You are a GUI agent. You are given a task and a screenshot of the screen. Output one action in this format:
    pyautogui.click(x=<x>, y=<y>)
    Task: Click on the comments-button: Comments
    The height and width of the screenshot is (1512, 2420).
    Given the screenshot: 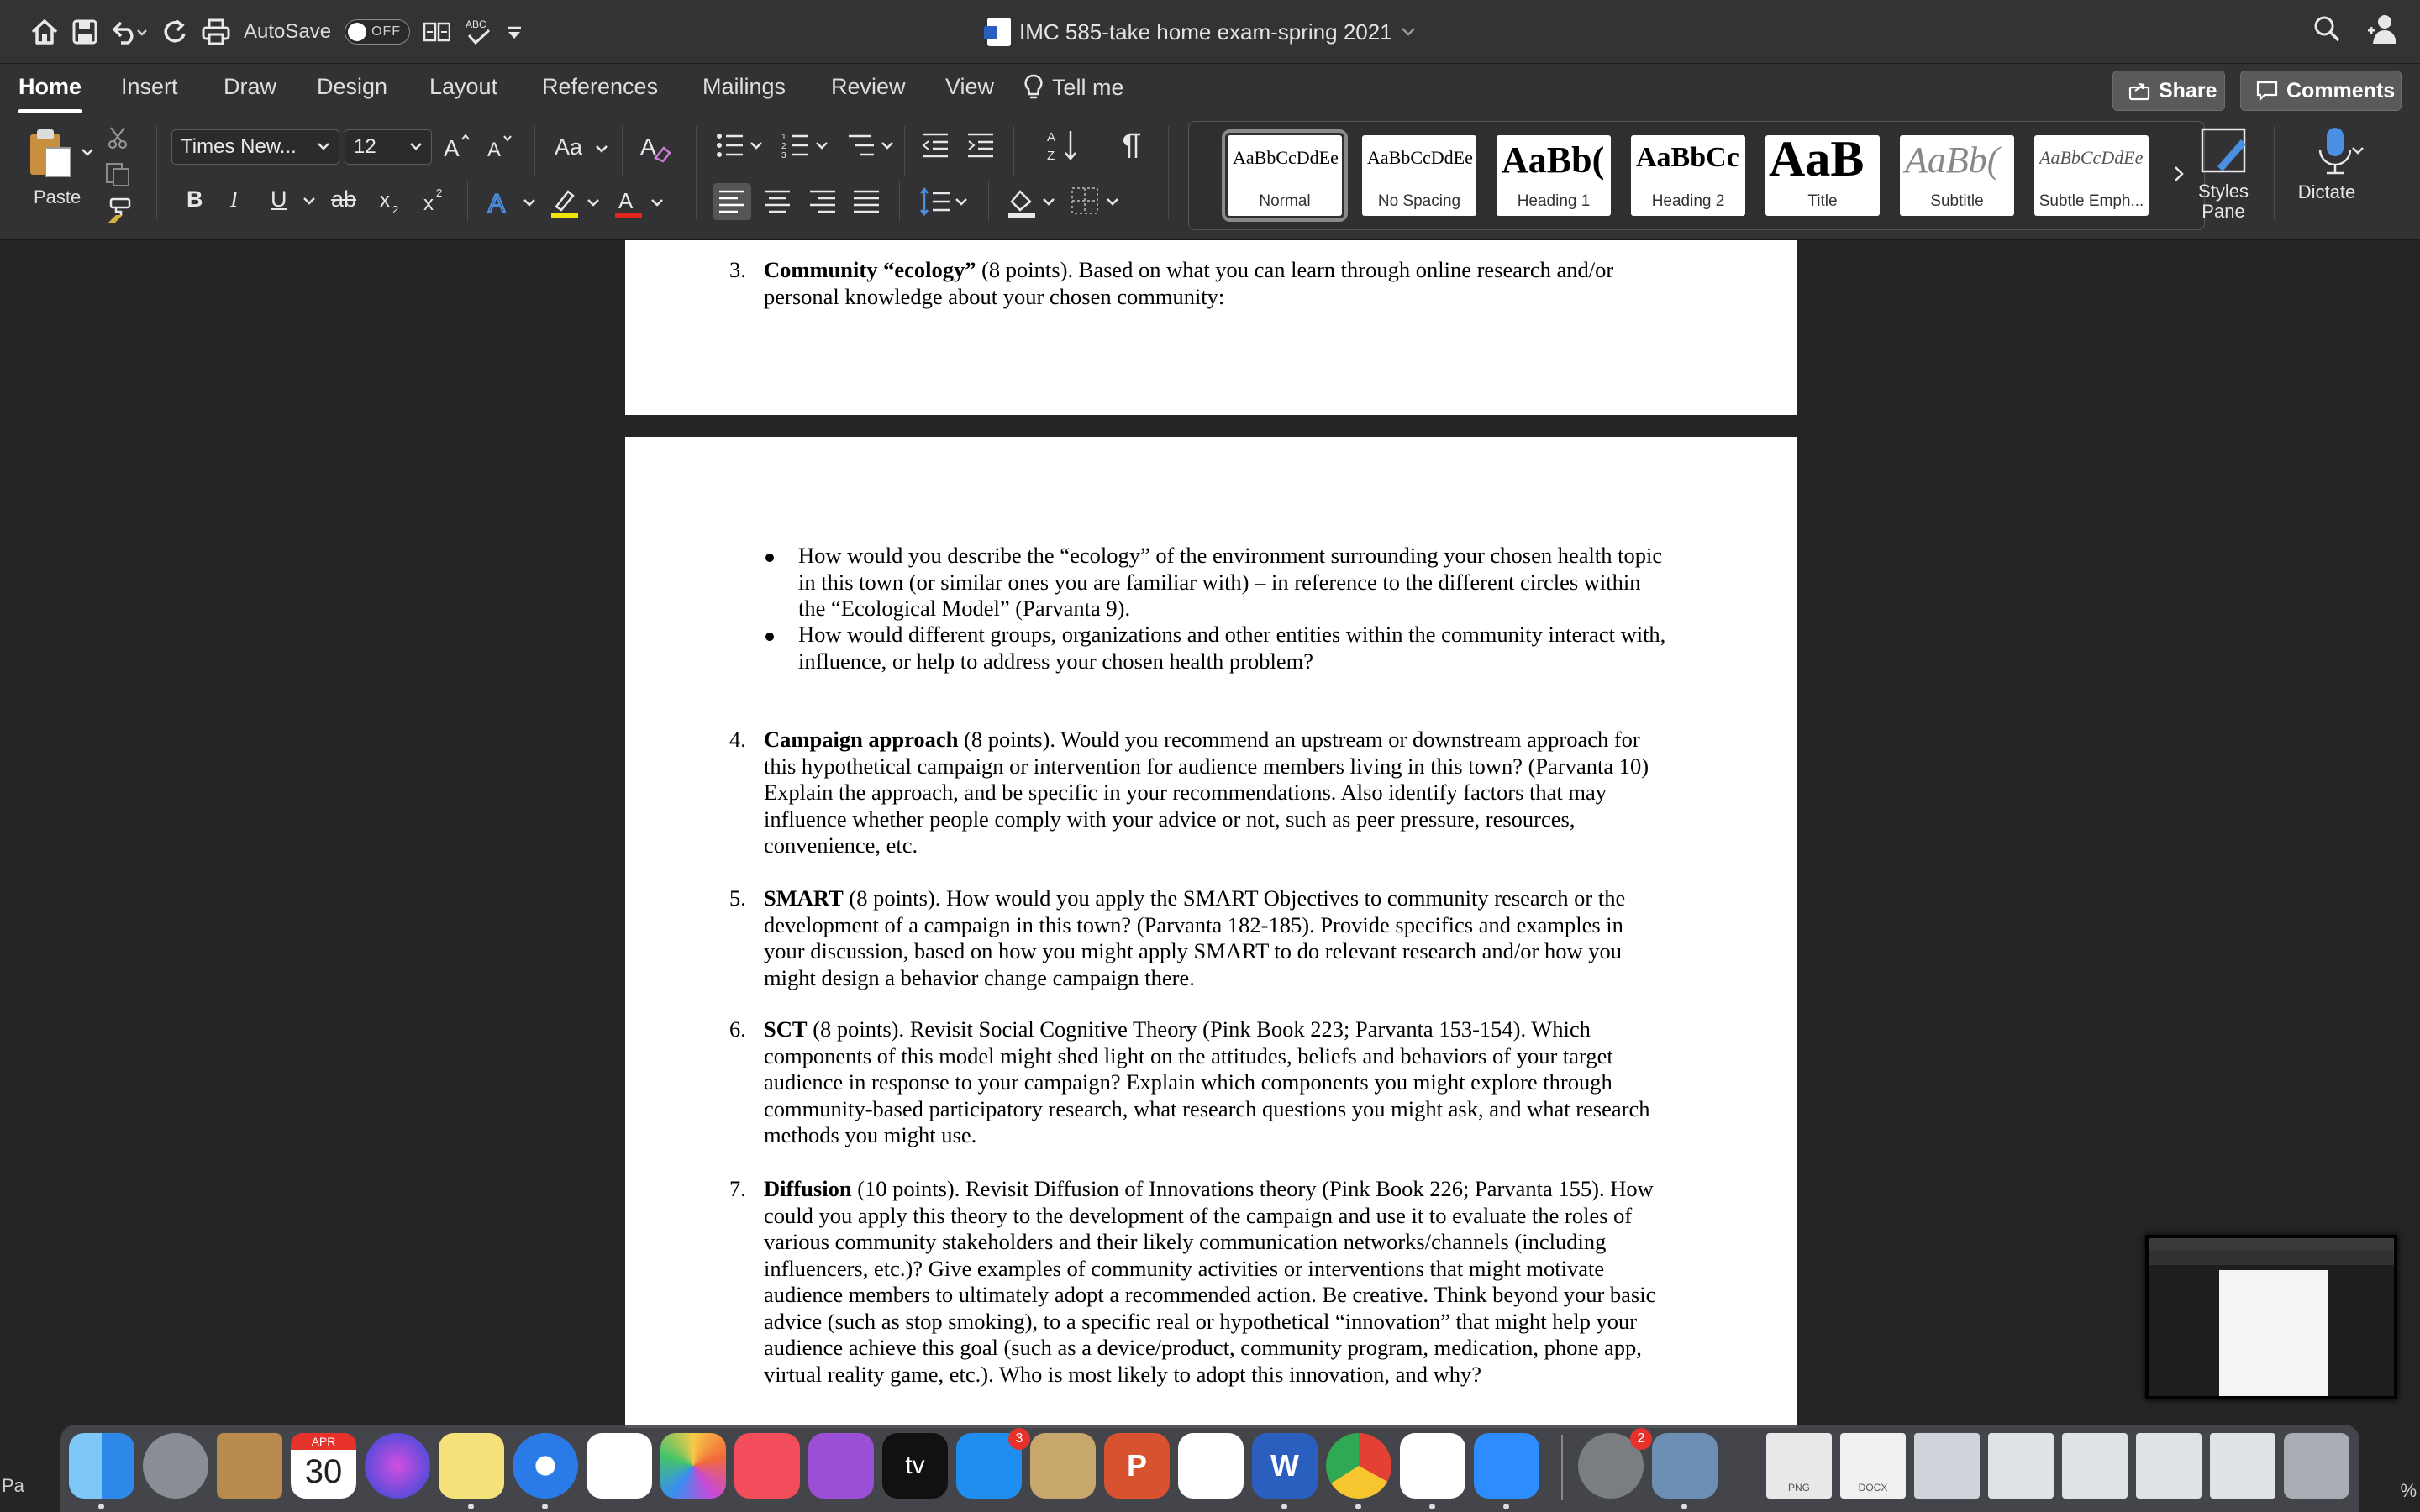 What is the action you would take?
    pyautogui.click(x=2321, y=91)
    